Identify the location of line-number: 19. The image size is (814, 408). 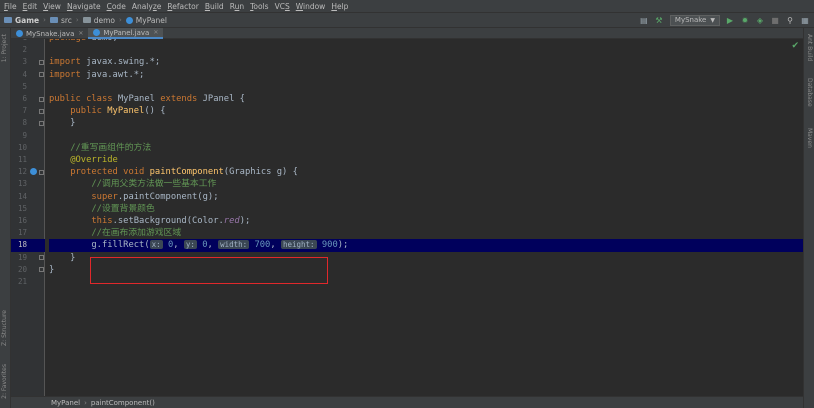
(22, 257).